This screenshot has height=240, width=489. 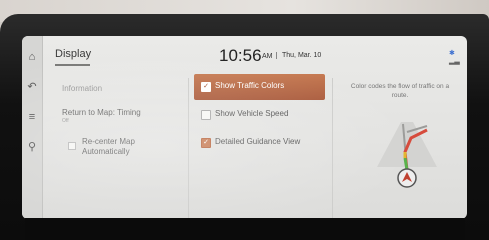 I want to click on column-divider-right, so click(x=332, y=148).